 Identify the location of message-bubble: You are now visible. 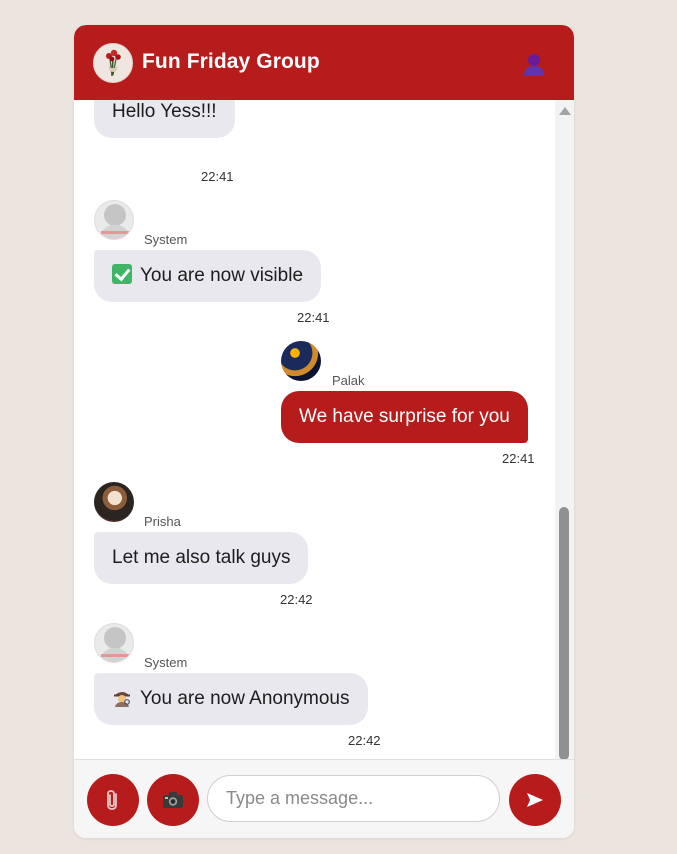
(208, 276).